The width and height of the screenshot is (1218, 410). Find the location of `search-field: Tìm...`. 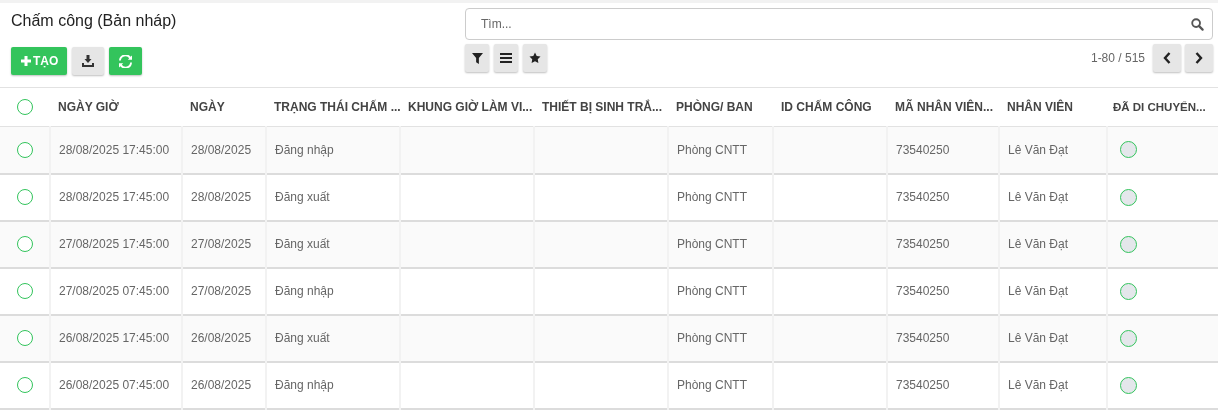

search-field: Tìm... is located at coordinates (839, 24).